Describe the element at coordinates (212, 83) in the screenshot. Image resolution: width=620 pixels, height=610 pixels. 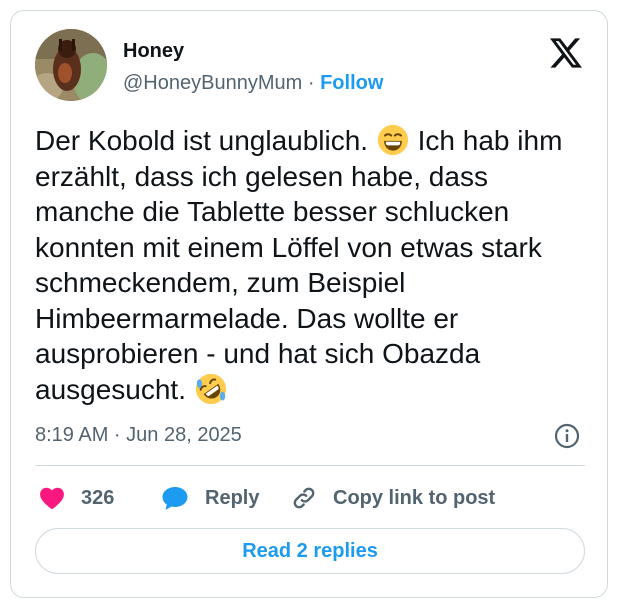
I see `author-handle: @HoneyBunnyMum` at that location.